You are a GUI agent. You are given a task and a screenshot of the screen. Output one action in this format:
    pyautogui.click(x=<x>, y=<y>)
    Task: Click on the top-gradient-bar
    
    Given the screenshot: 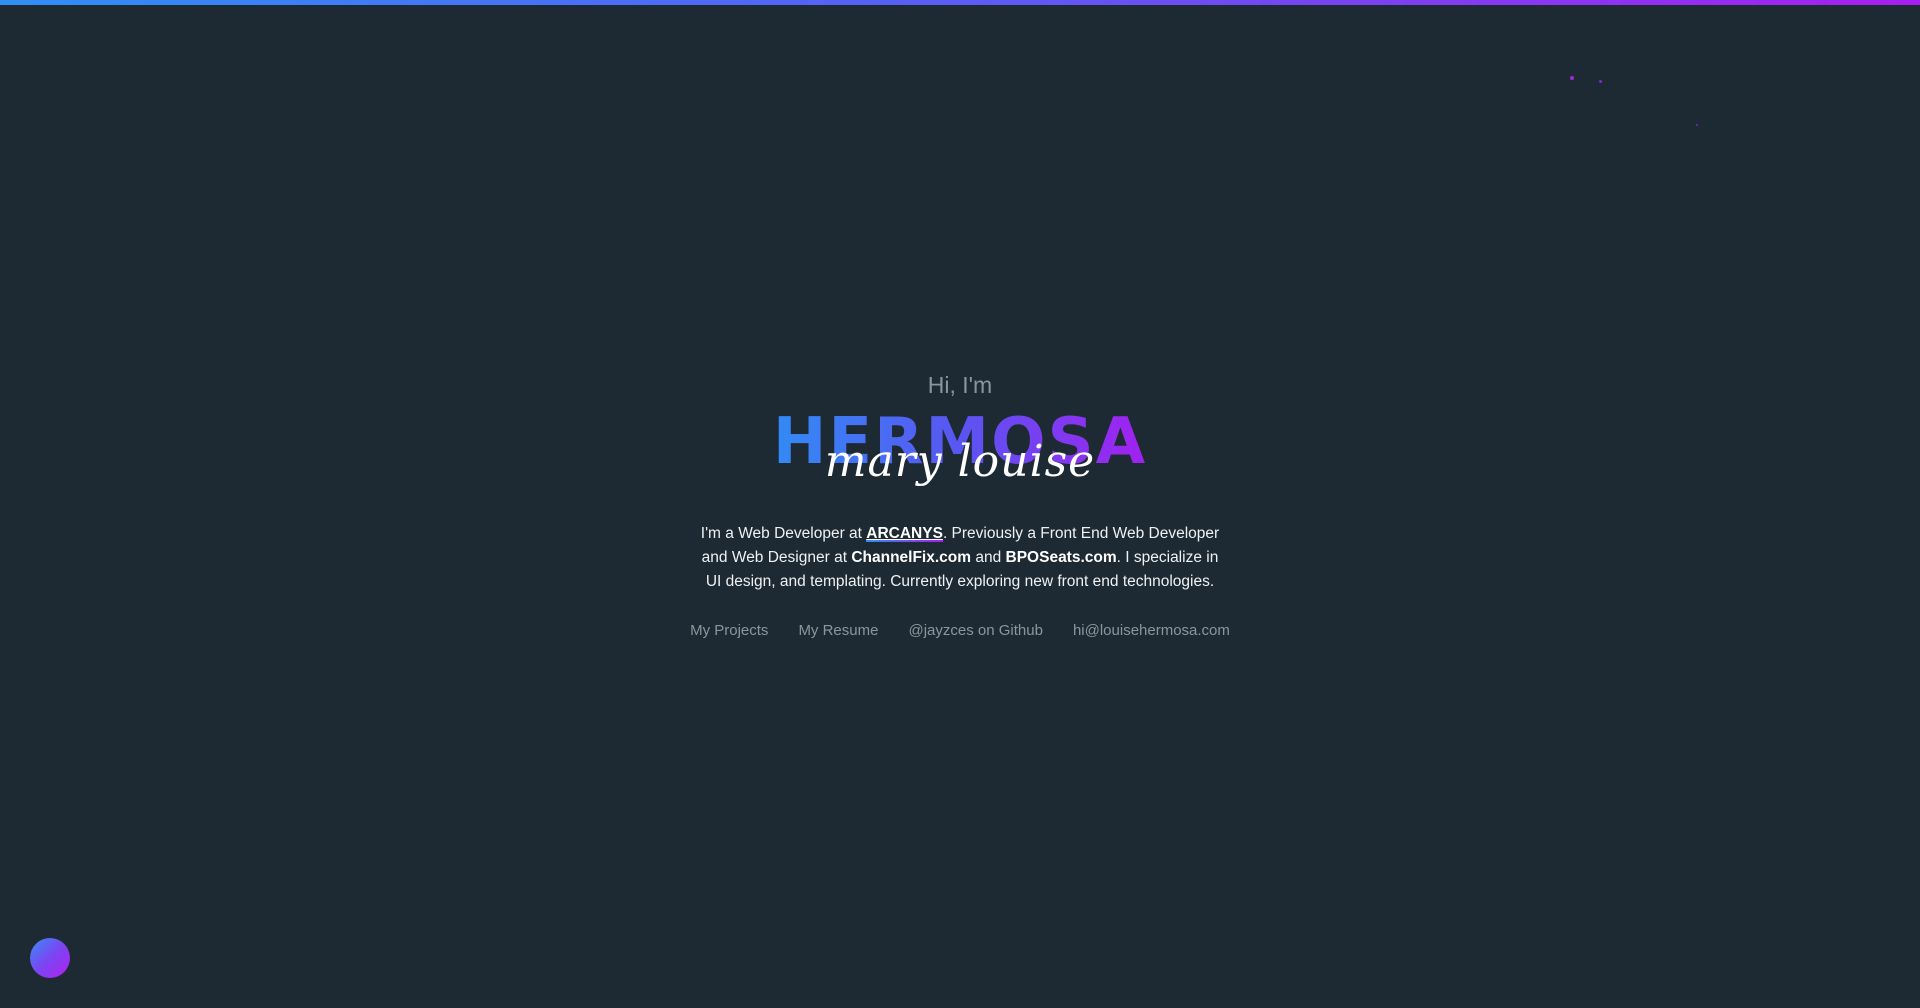 What is the action you would take?
    pyautogui.click(x=960, y=2)
    